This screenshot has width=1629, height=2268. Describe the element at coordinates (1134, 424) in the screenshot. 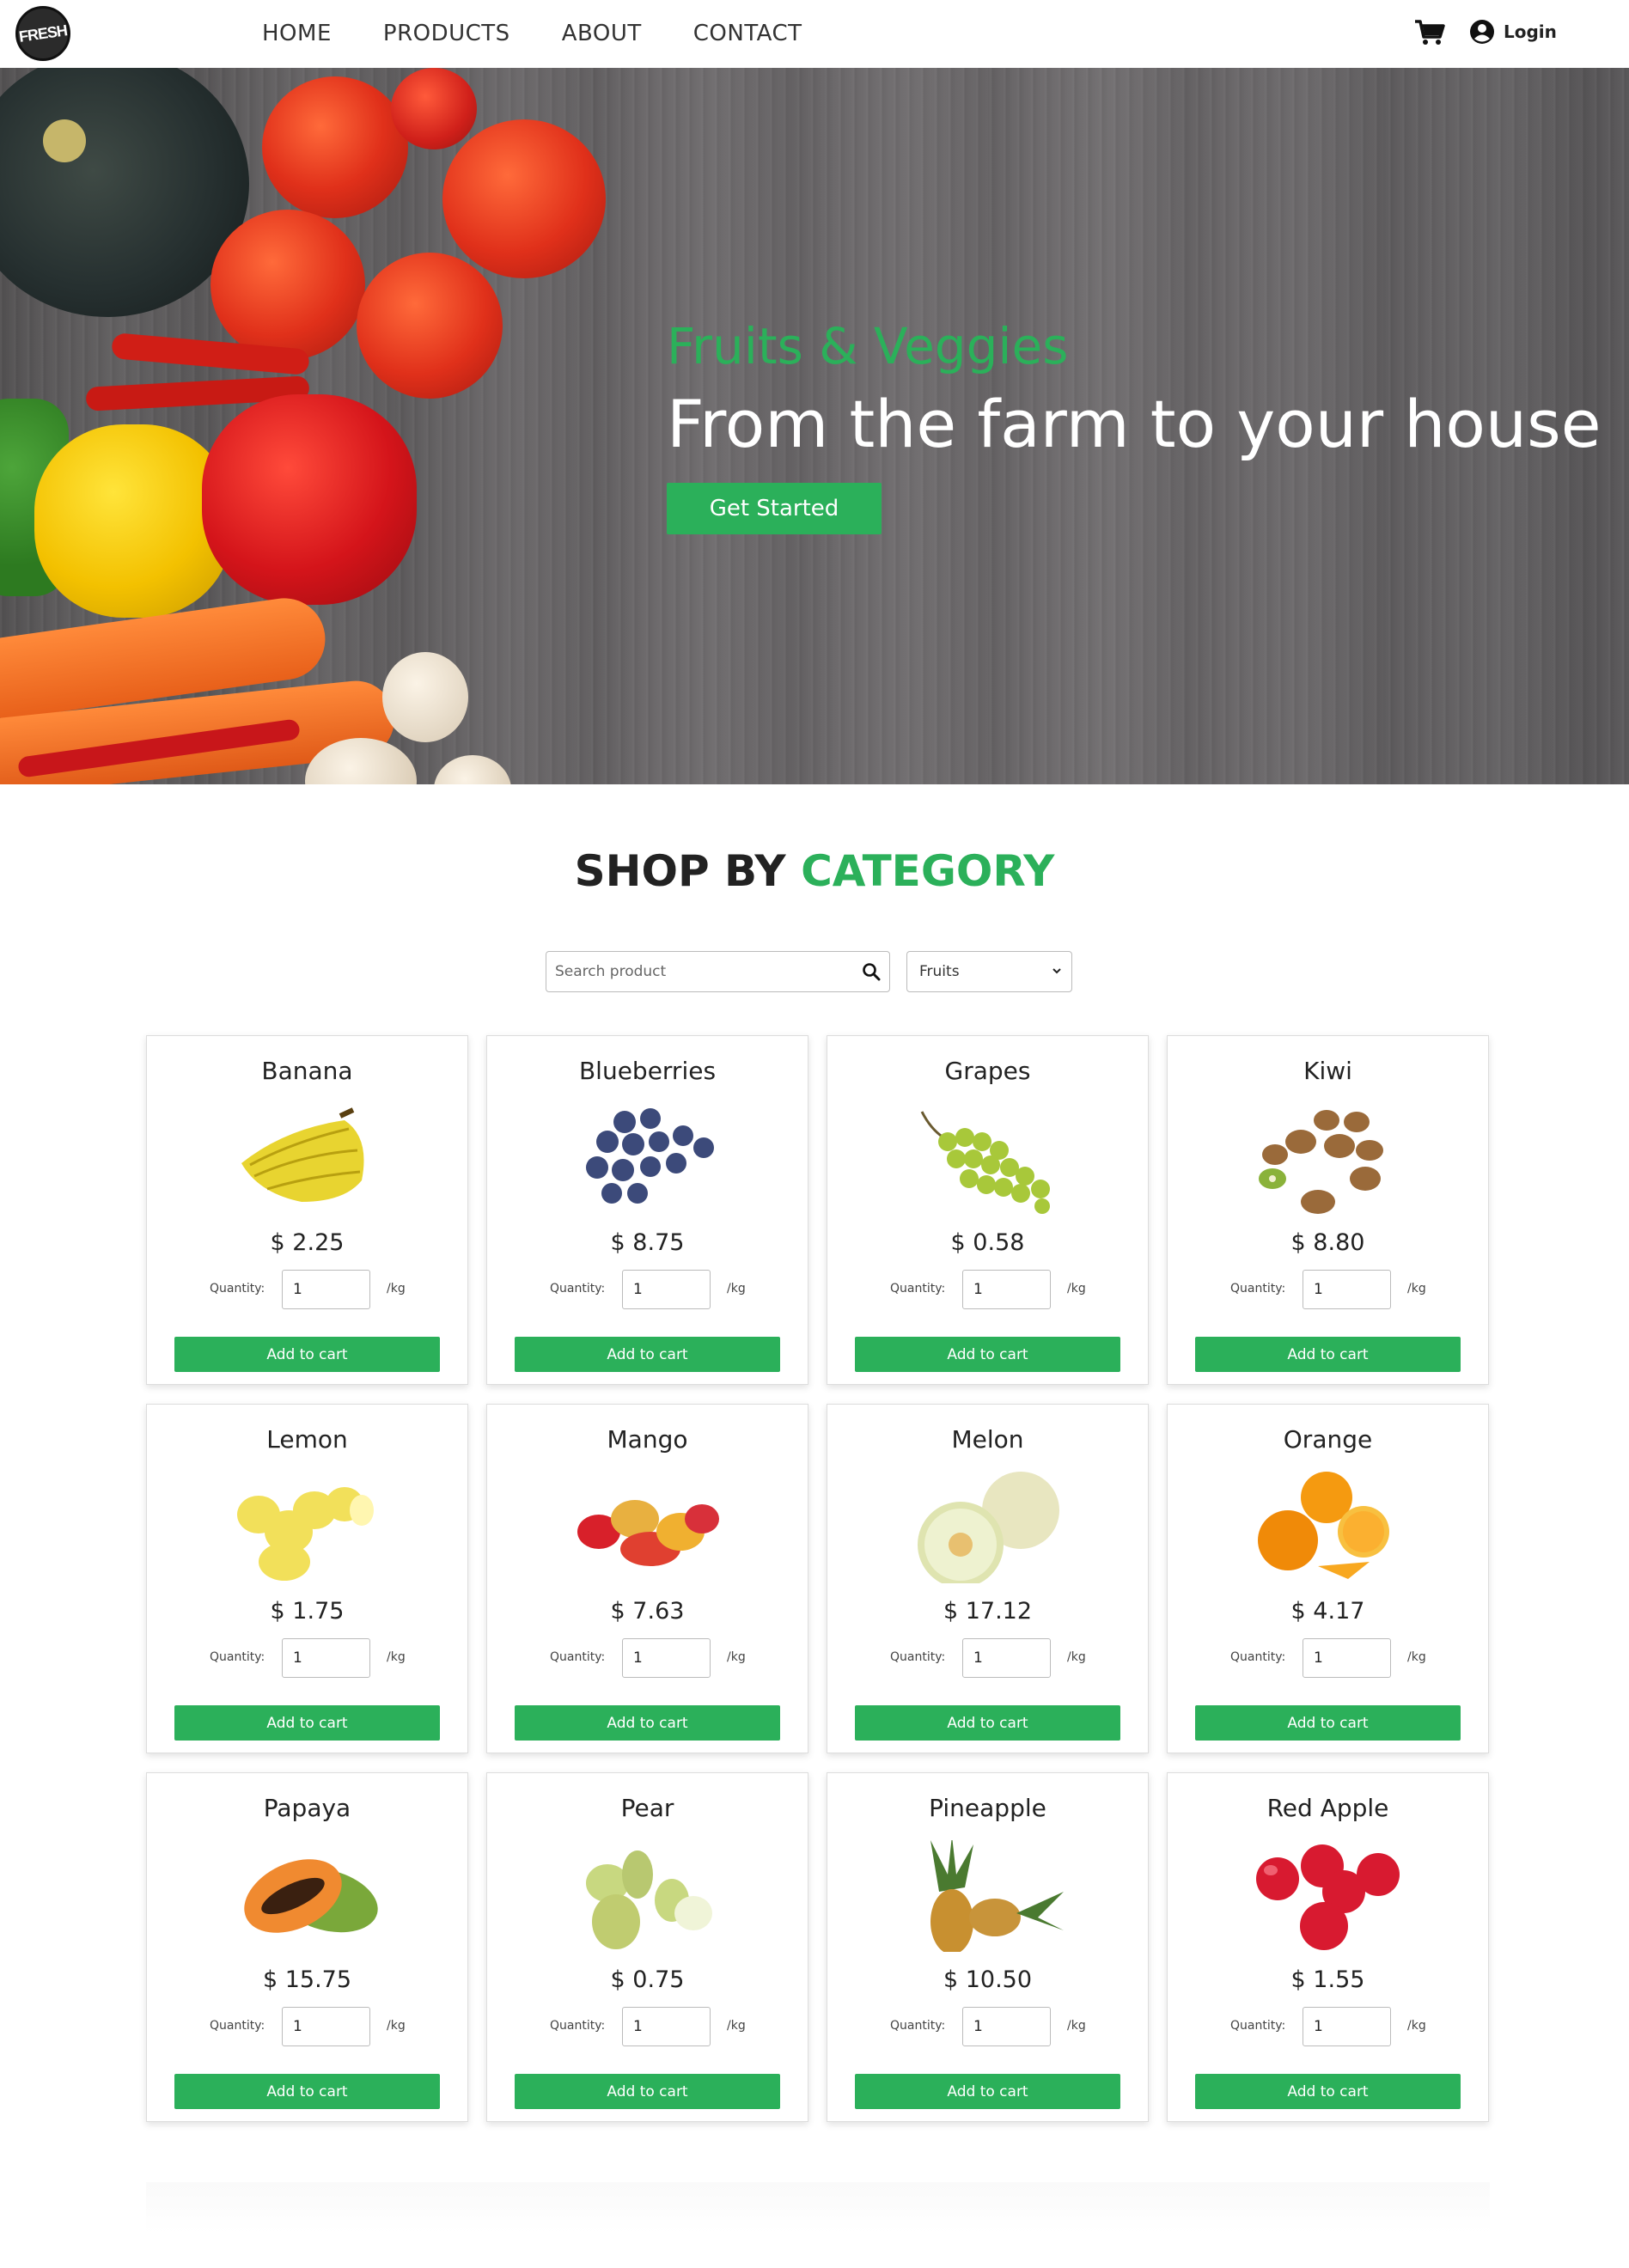

I see `hero-title: From the farm to your house` at that location.